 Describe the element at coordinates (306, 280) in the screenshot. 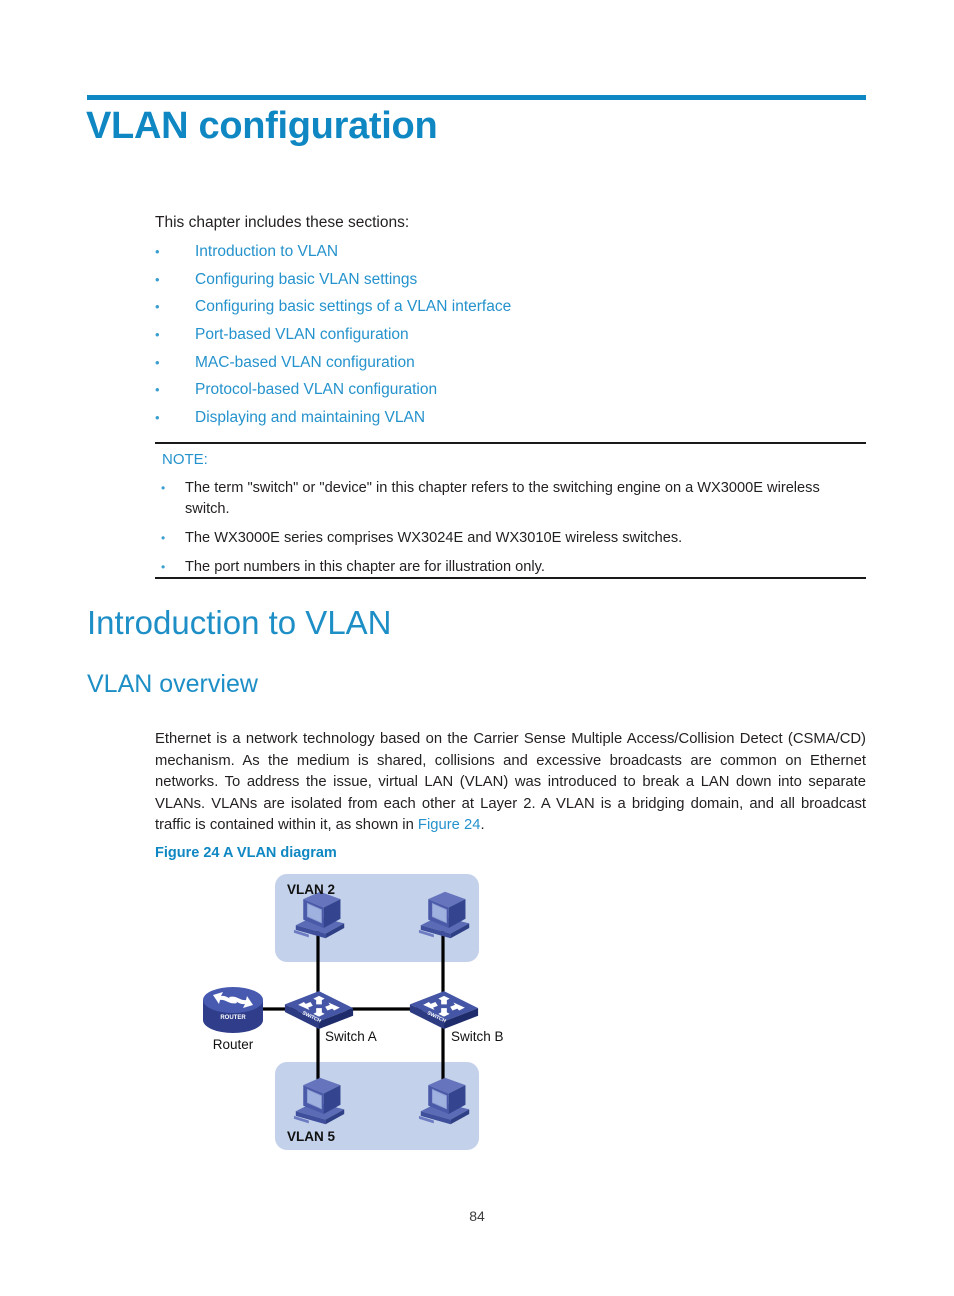

I see `toc-link-configuring-basic-vlan-settings: Configuring basic VLAN settings` at that location.